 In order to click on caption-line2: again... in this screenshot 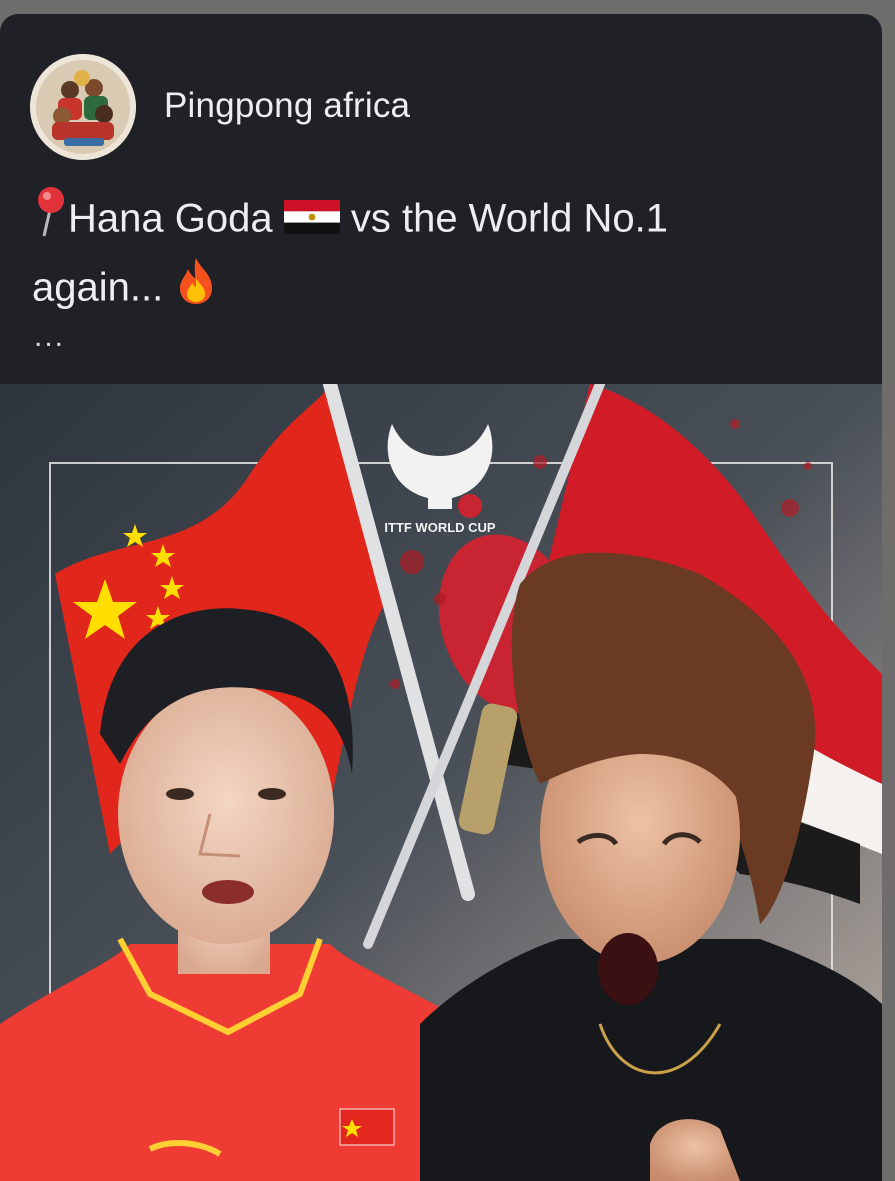, I will do `click(98, 287)`.